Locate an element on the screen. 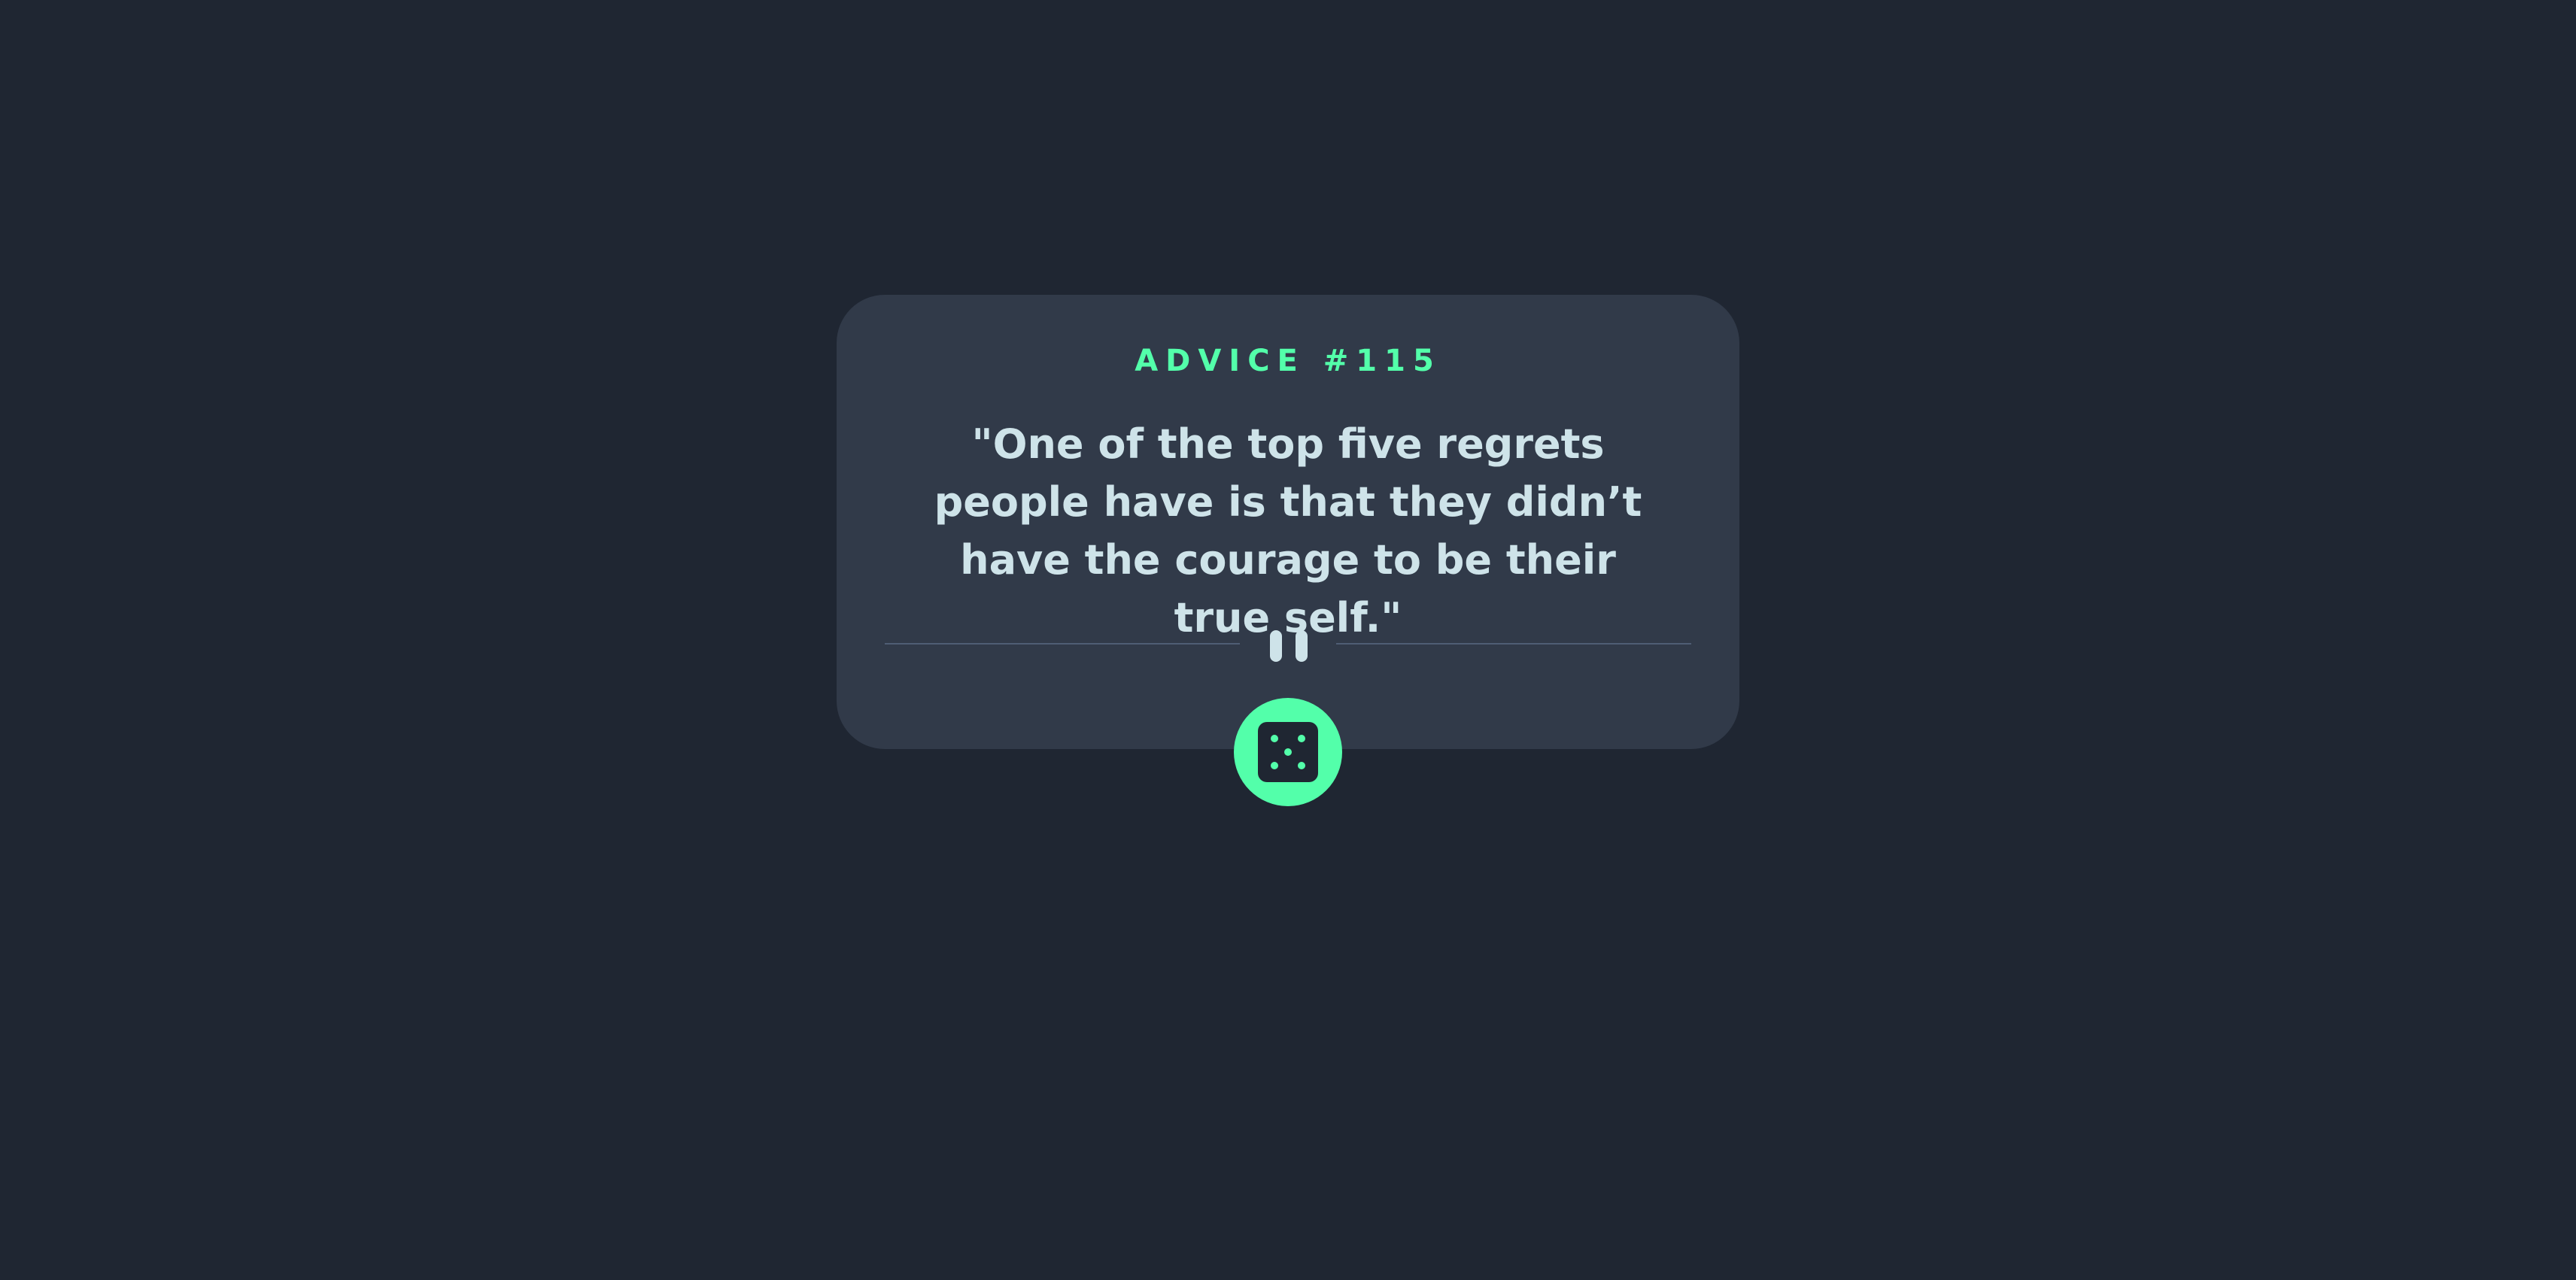 This screenshot has width=2576, height=1280. pattern-divider is located at coordinates (1288, 646).